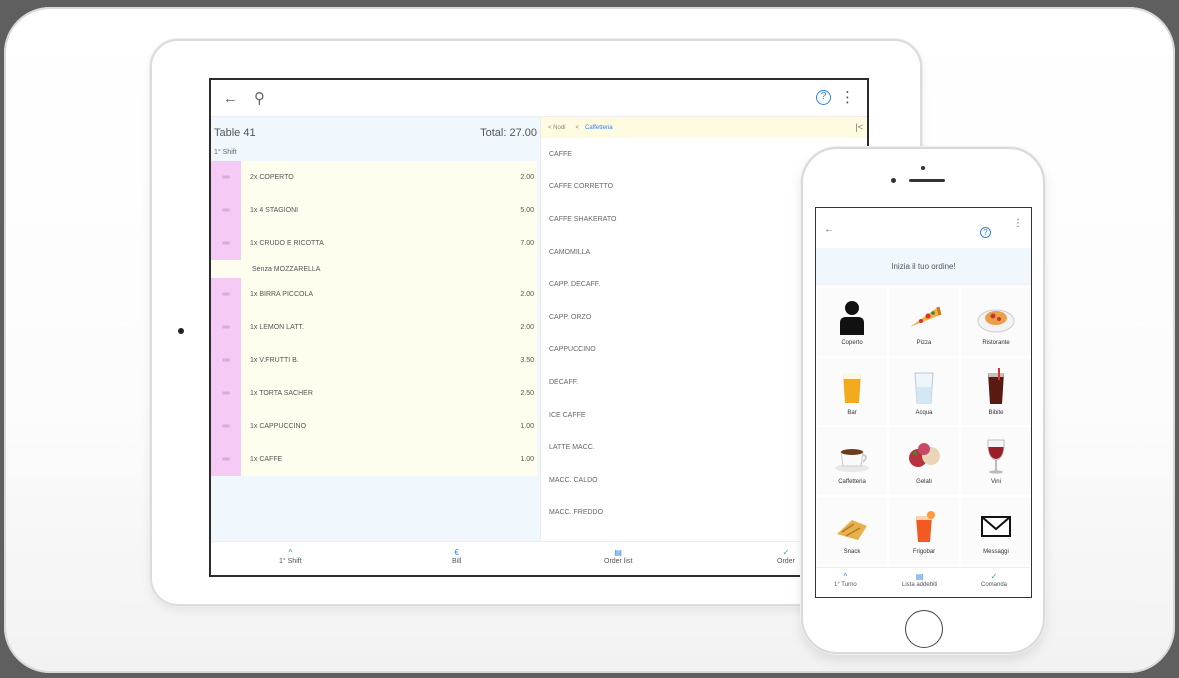  I want to click on nav-turno: ^ 1° Turno, so click(845, 580).